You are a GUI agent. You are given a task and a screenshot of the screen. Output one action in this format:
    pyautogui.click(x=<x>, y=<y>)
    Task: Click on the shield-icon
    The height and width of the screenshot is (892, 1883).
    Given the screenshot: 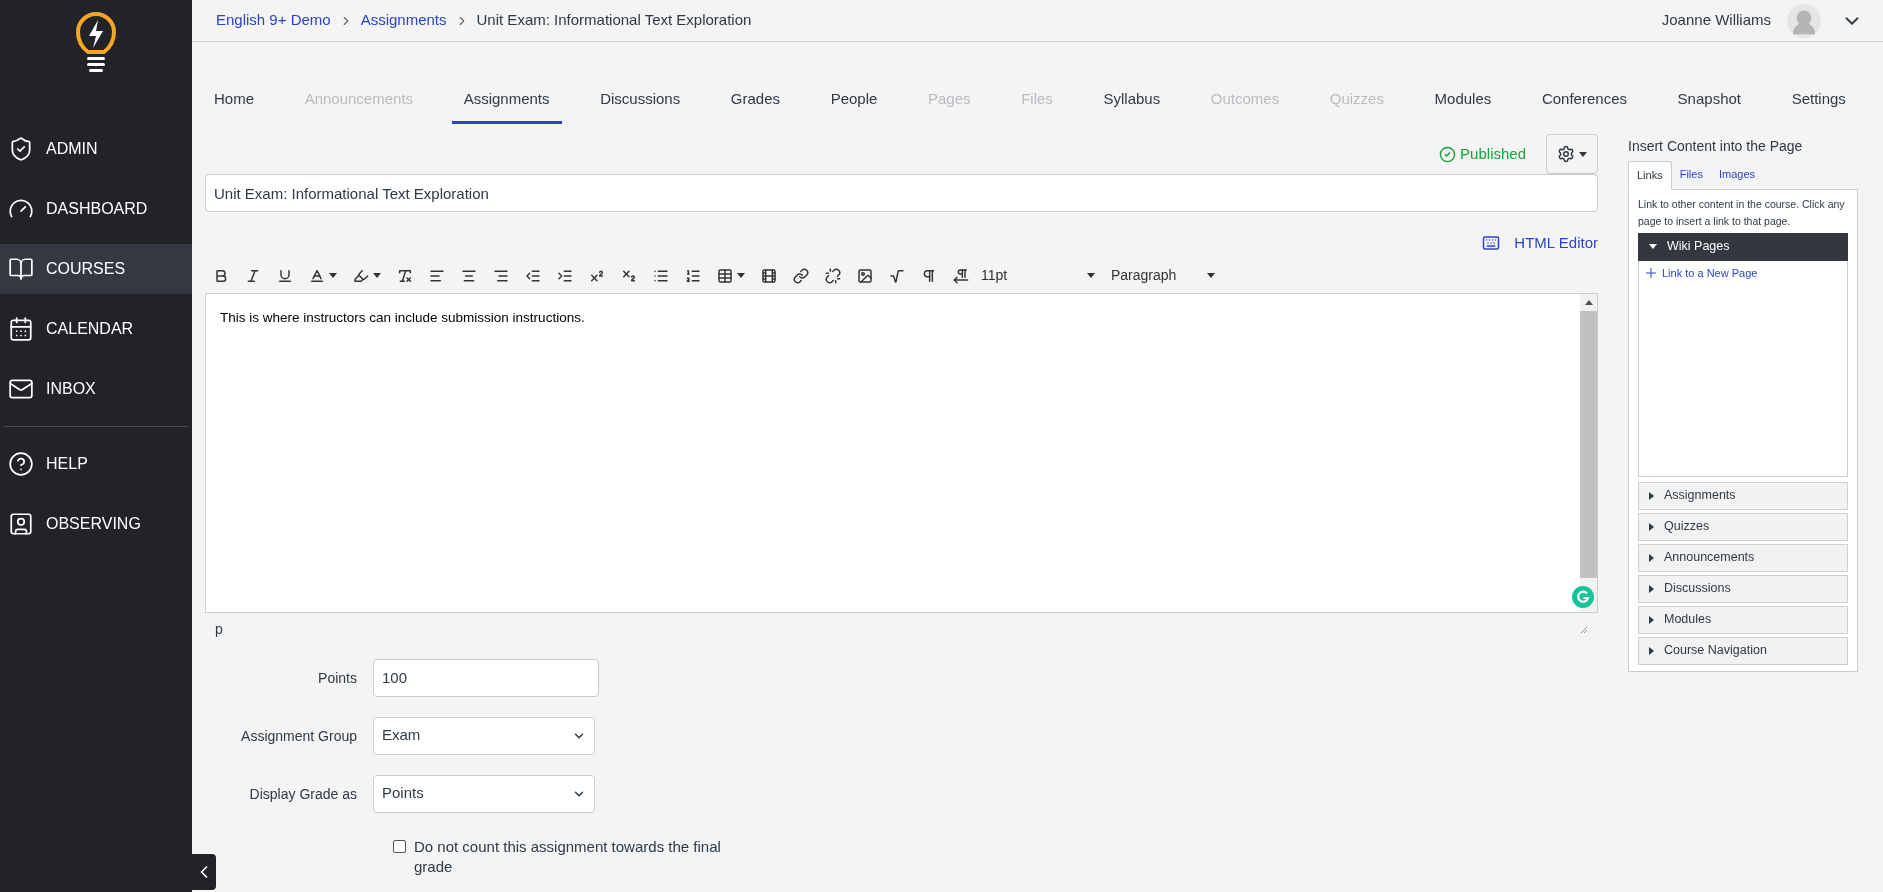 What is the action you would take?
    pyautogui.click(x=21, y=149)
    